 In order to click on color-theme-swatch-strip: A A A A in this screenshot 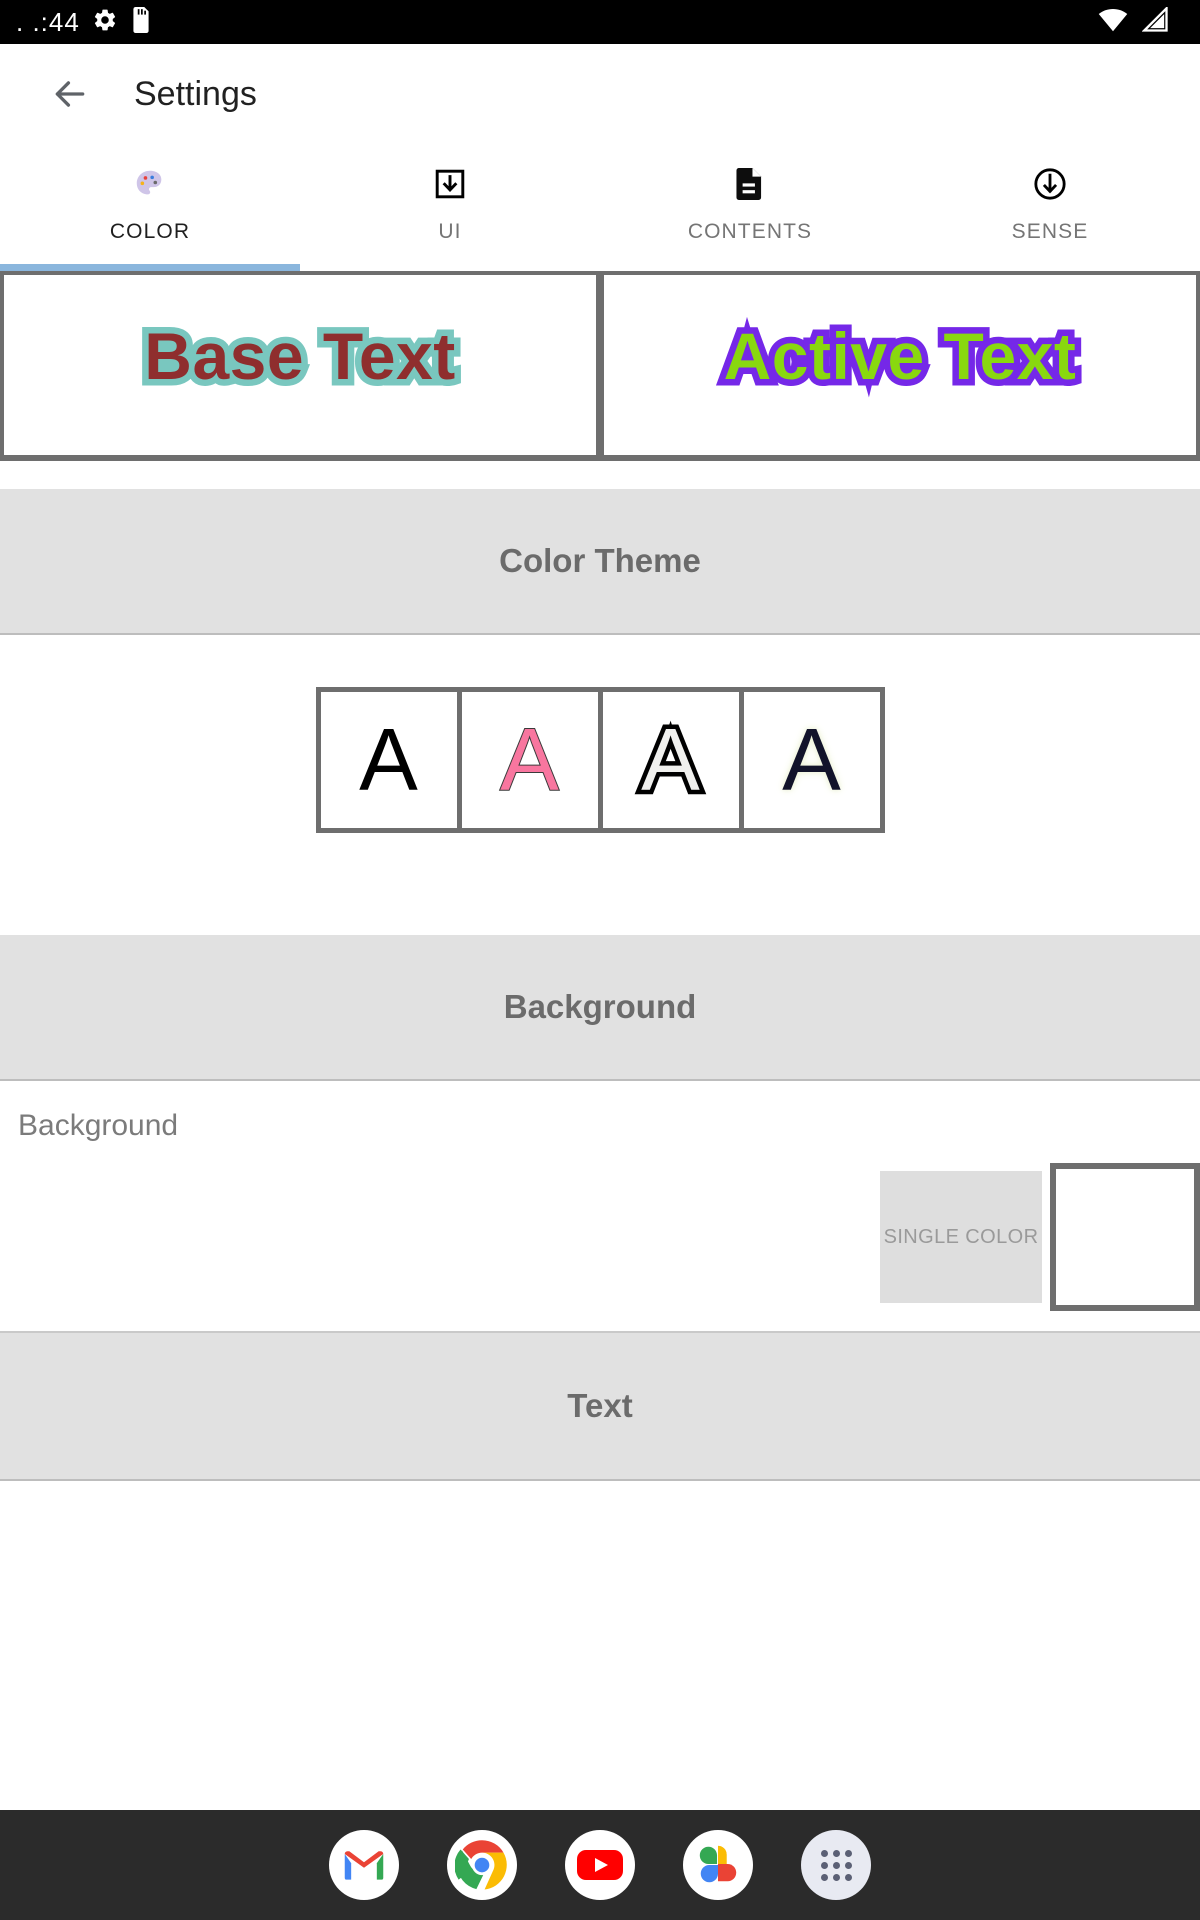, I will do `click(600, 760)`.